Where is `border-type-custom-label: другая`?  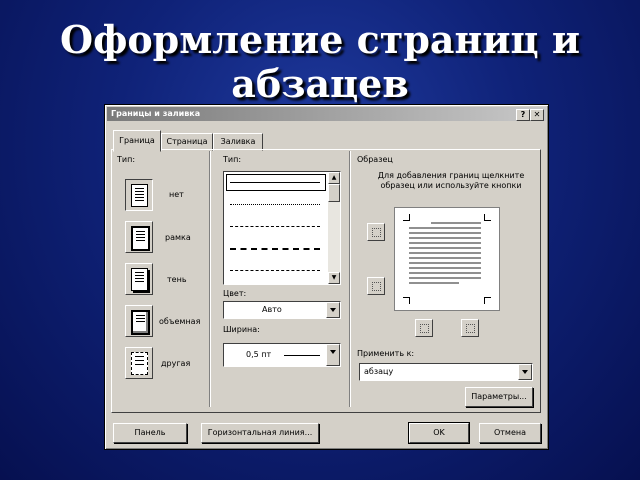
border-type-custom-label: другая is located at coordinates (176, 363).